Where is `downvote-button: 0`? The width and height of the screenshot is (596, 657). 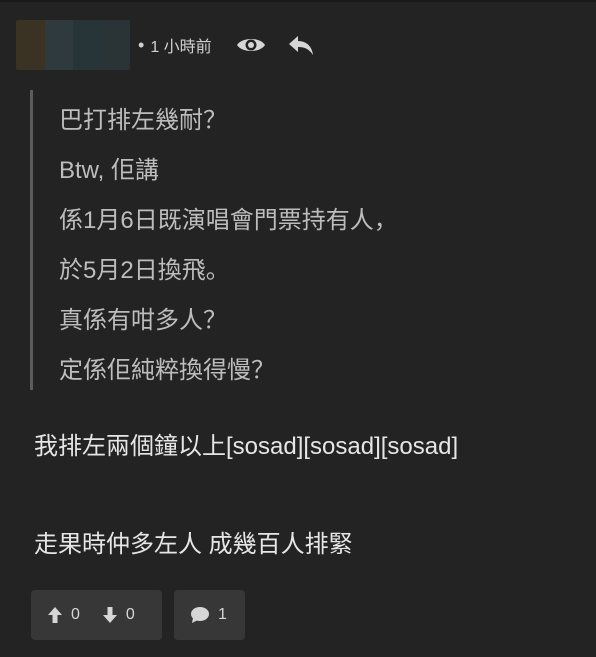
downvote-button: 0 is located at coordinates (118, 615).